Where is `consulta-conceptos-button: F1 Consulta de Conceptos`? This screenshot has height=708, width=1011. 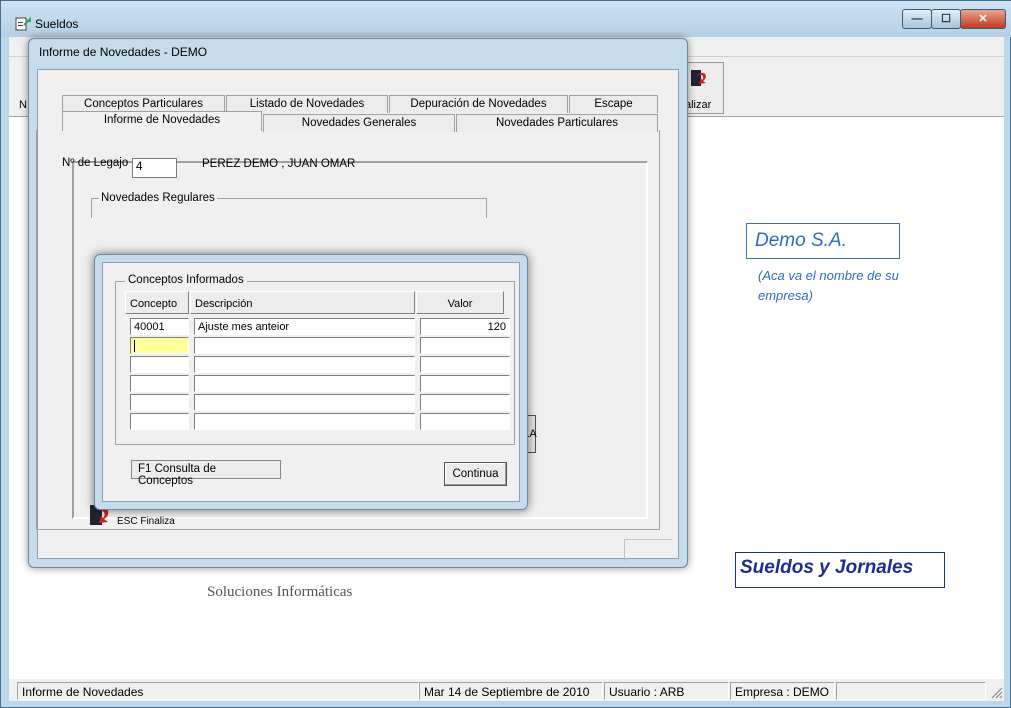 consulta-conceptos-button: F1 Consulta de Conceptos is located at coordinates (206, 473).